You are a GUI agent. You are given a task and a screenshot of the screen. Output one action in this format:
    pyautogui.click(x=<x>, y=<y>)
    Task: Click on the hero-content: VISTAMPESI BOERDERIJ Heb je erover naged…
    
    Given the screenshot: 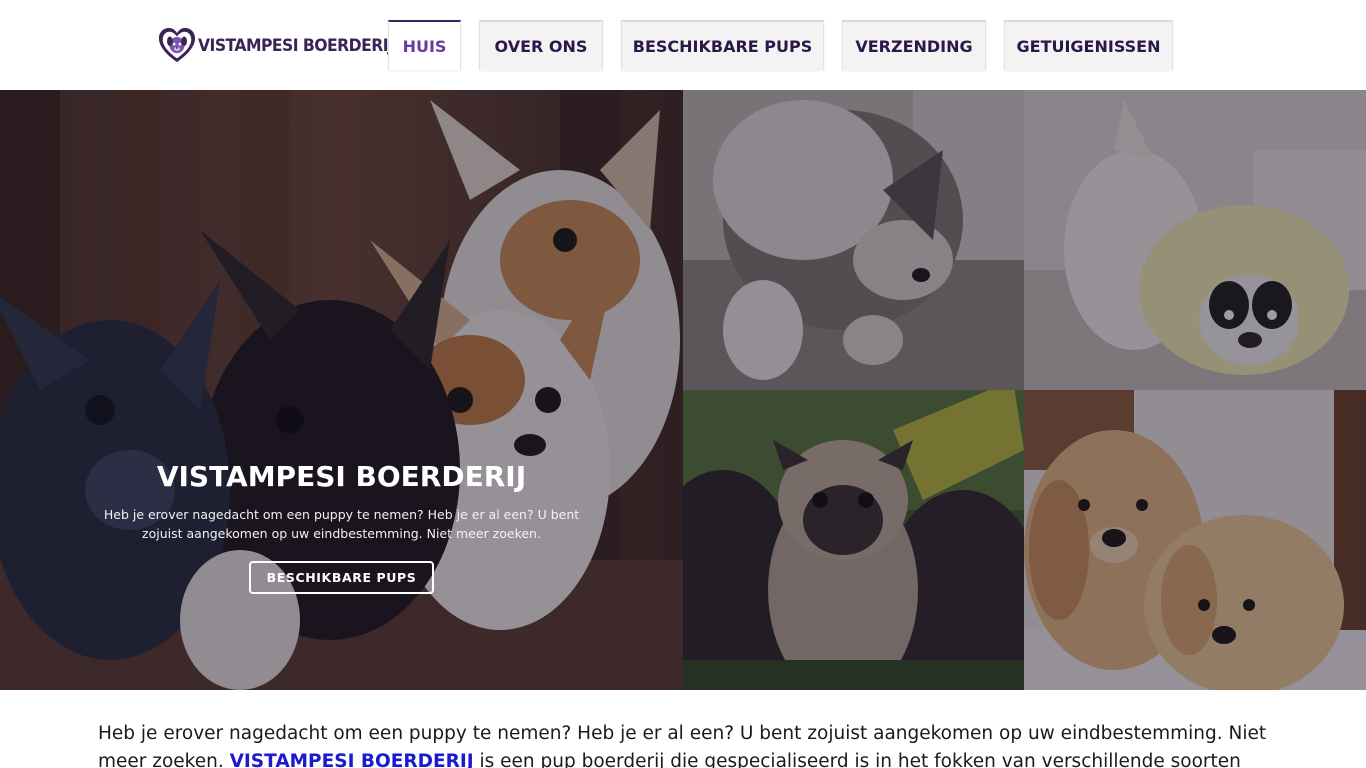 What is the action you would take?
    pyautogui.click(x=341, y=527)
    